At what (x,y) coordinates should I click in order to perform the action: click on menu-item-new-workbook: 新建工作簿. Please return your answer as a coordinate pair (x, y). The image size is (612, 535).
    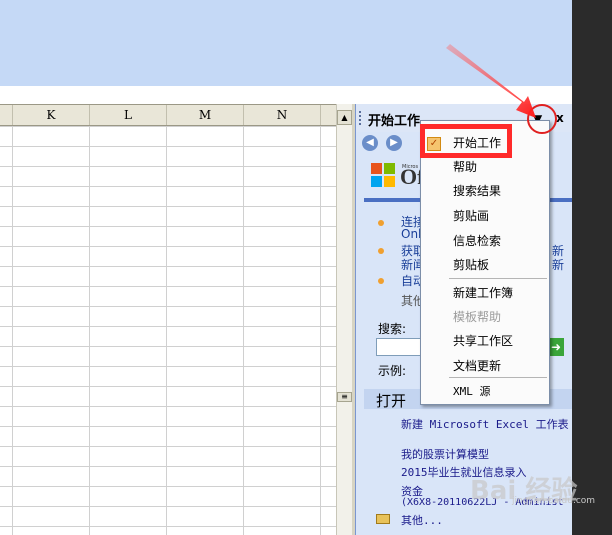
    Looking at the image, I should click on (485, 293).